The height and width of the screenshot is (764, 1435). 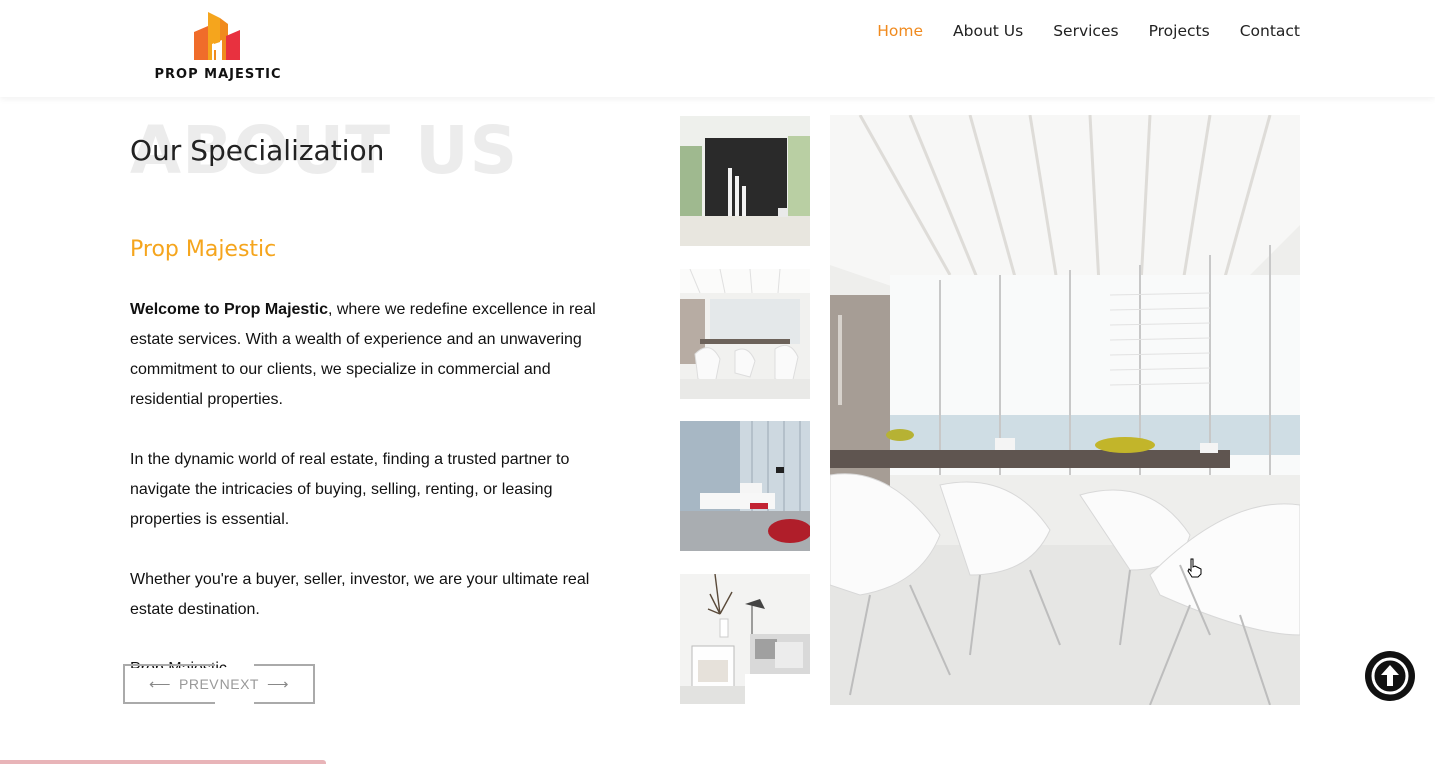 I want to click on nav-about-us: About Us, so click(x=988, y=31).